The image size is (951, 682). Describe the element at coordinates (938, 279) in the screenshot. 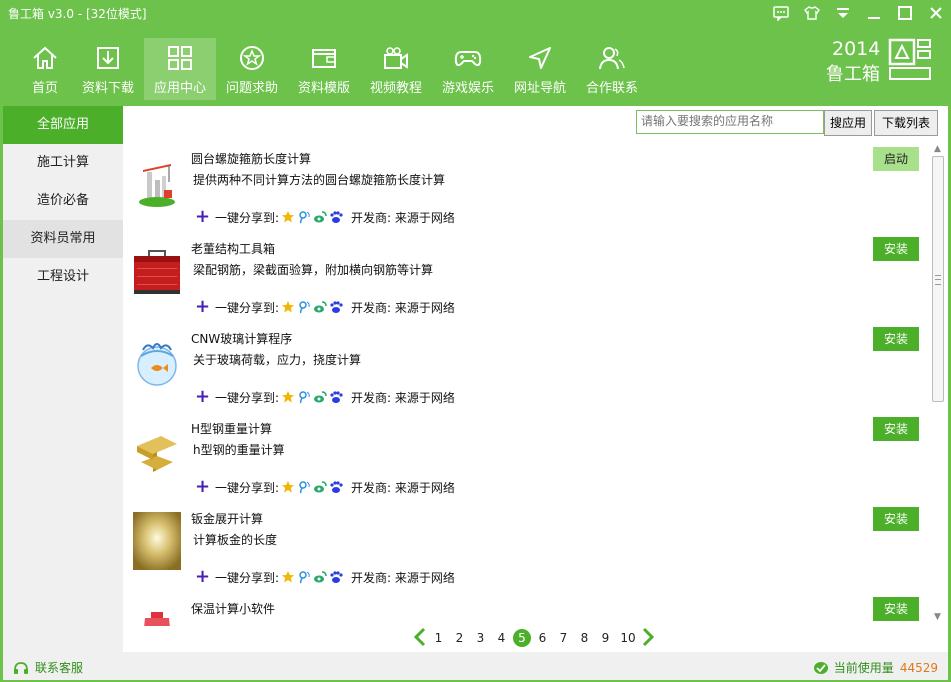

I see `scroll-thumb` at that location.